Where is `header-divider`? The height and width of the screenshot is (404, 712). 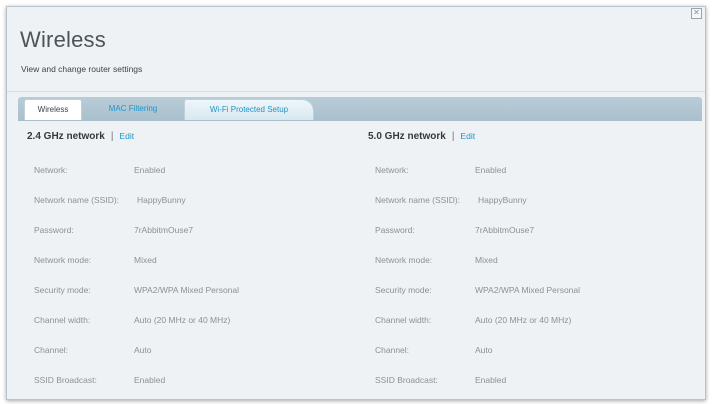
header-divider is located at coordinates (356, 91).